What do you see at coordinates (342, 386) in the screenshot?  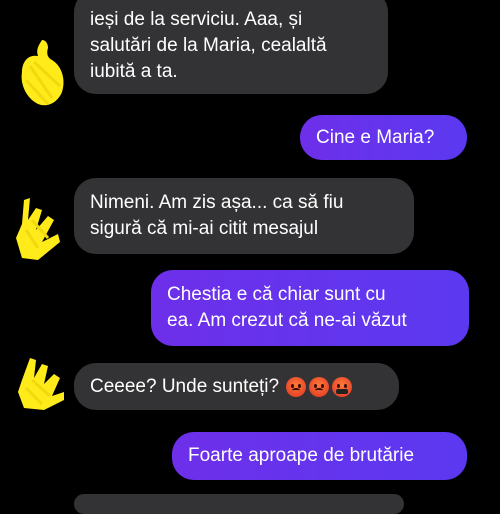 I see `cursing-face-icon` at bounding box center [342, 386].